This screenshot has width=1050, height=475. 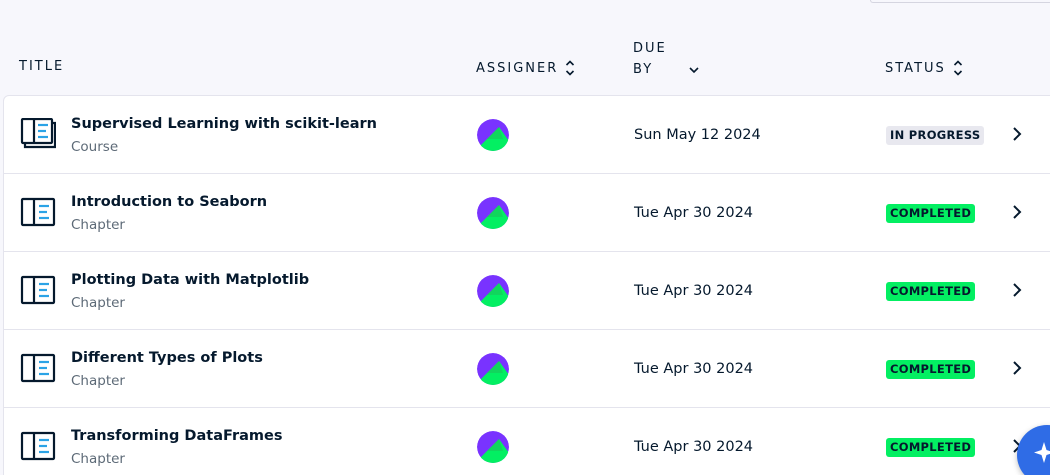 What do you see at coordinates (190, 280) in the screenshot?
I see `row-title: Plotting Data with Matplotlib` at bounding box center [190, 280].